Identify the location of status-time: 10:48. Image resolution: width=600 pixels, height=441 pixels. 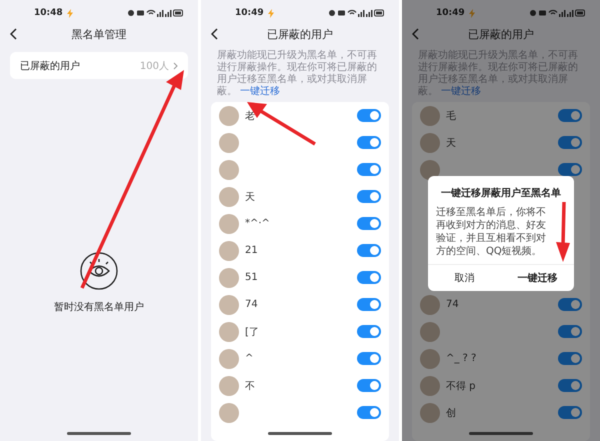
(48, 13).